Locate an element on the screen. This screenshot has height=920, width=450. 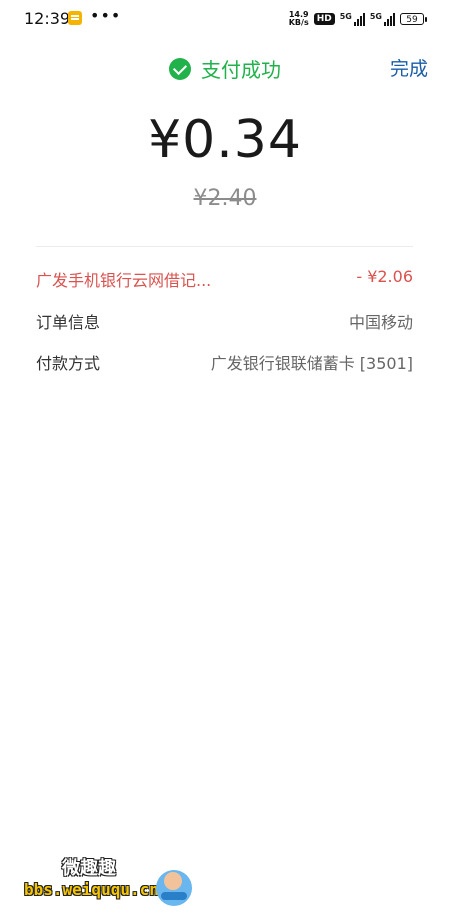
signal-5g-icon: 5G is located at coordinates (352, 19).